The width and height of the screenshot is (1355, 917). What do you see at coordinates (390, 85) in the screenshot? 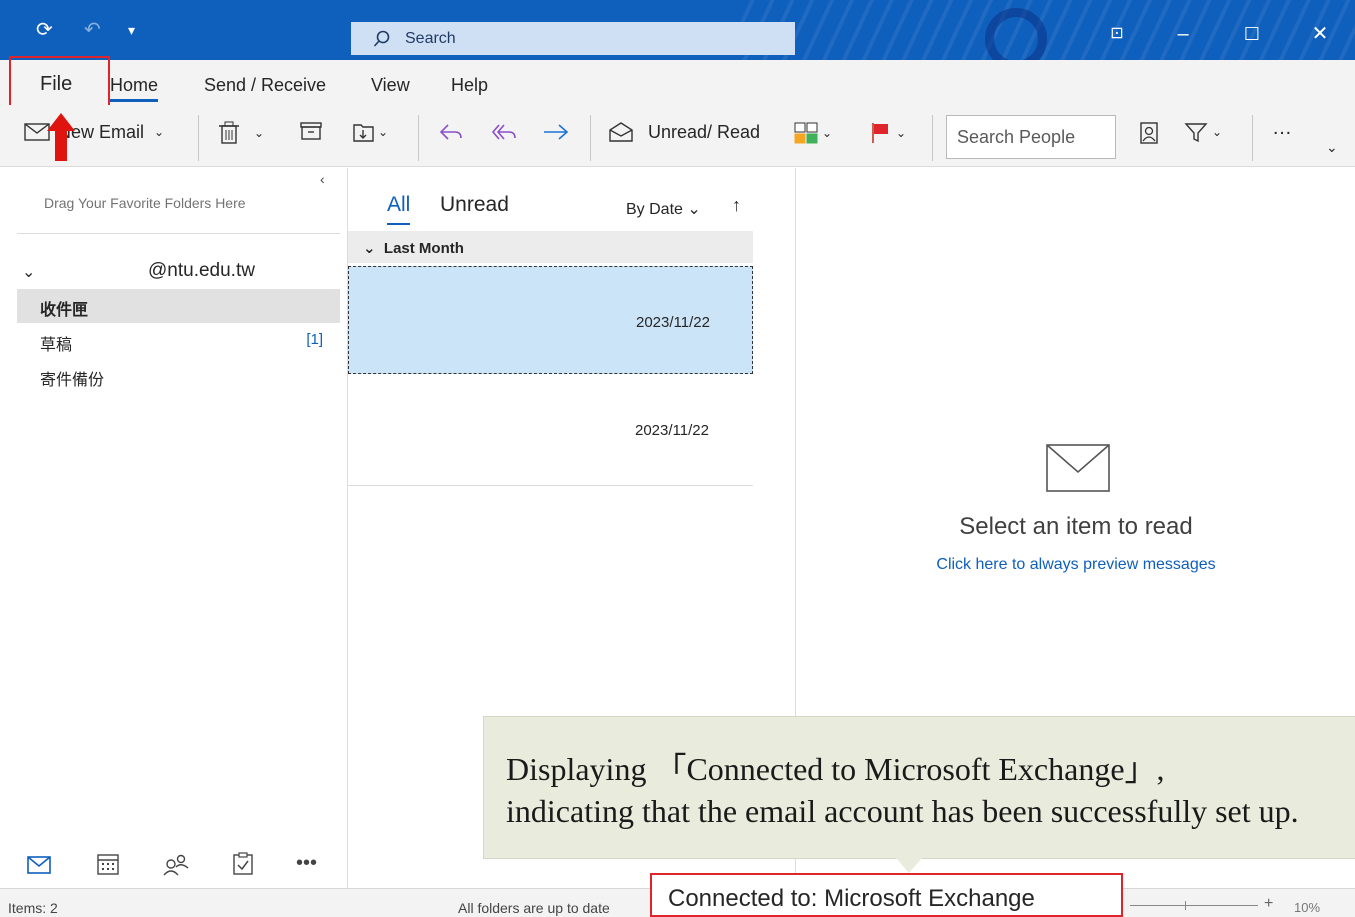
I see `tab-view: View` at bounding box center [390, 85].